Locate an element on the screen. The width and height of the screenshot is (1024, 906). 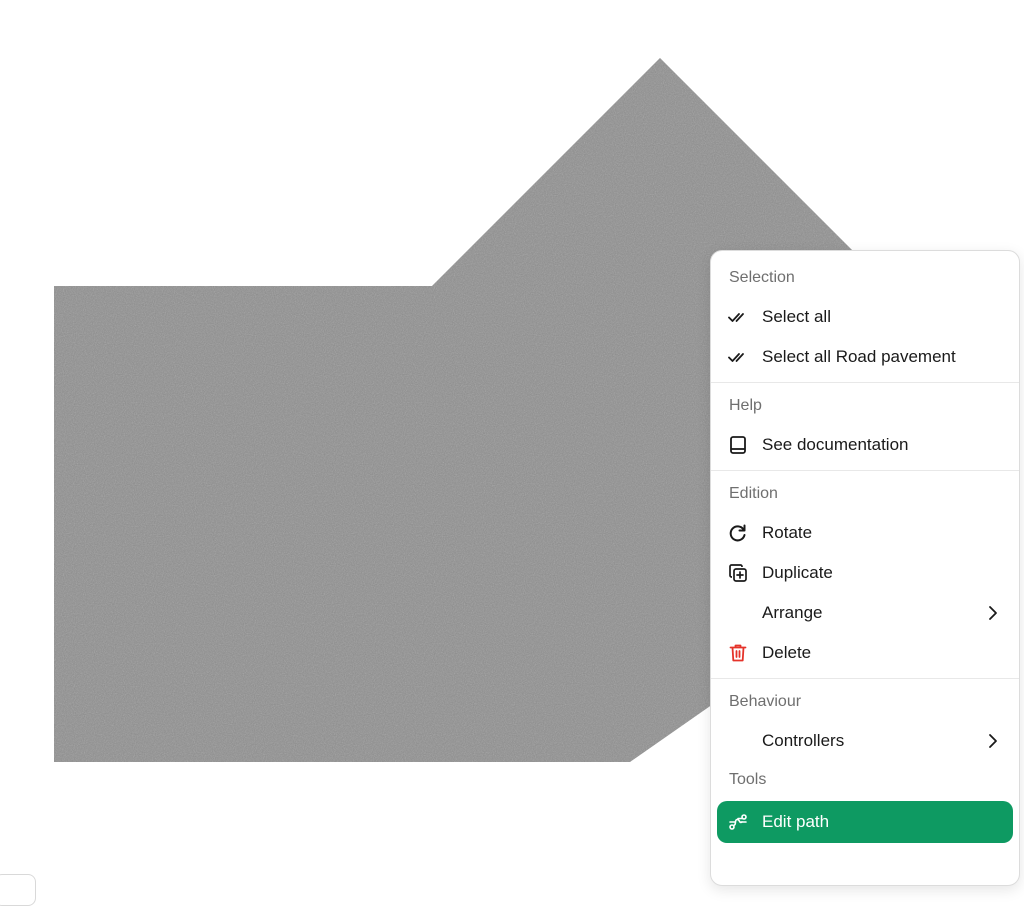
menu-item-label: Rotate is located at coordinates (787, 532).